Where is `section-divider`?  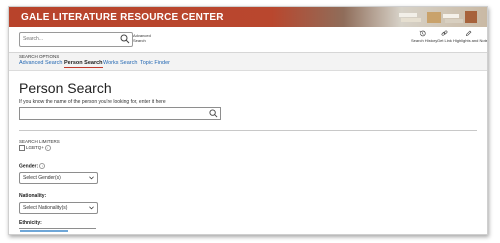 section-divider is located at coordinates (248, 130).